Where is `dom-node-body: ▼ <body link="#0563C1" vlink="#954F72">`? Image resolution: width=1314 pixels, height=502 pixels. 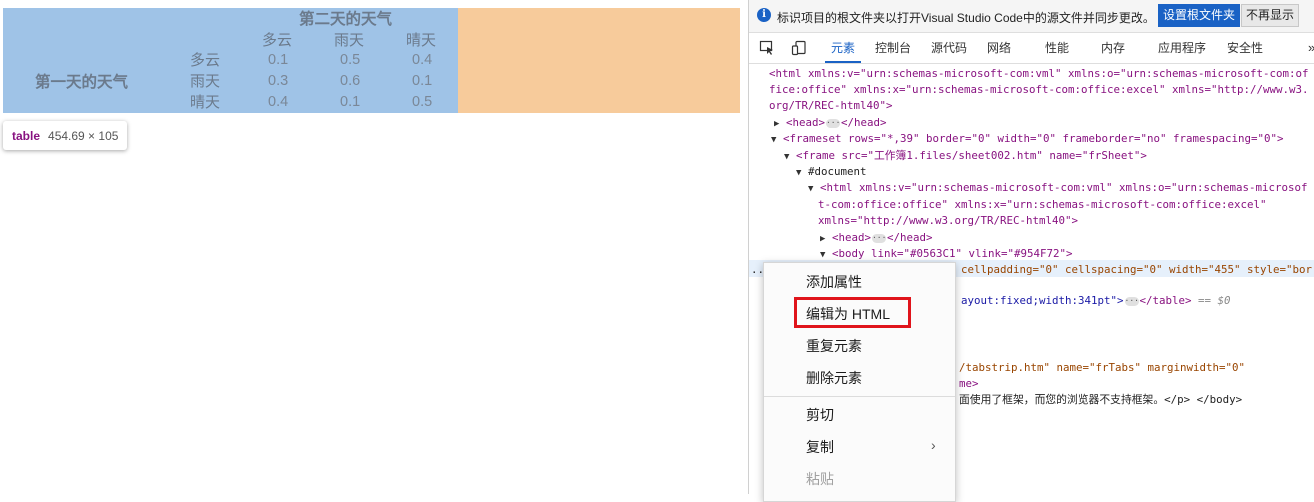 dom-node-body: ▼ <body link="#0563C1" vlink="#954F72"> is located at coordinates (946, 254).